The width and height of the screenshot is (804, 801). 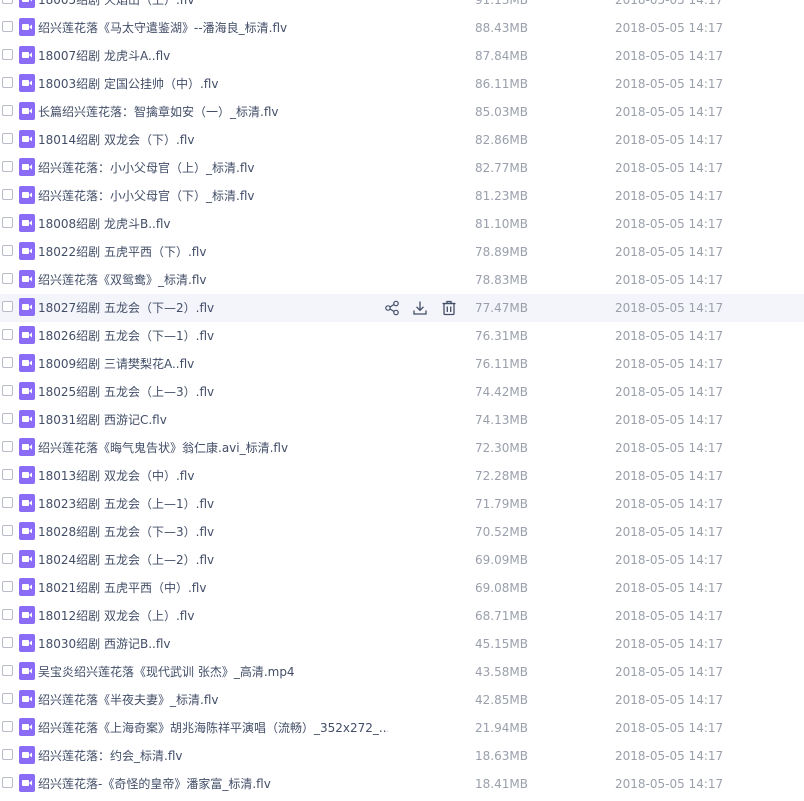 I want to click on file-name: 绍兴莲花落：小小父母官（下）_标清.flv, so click(x=146, y=196).